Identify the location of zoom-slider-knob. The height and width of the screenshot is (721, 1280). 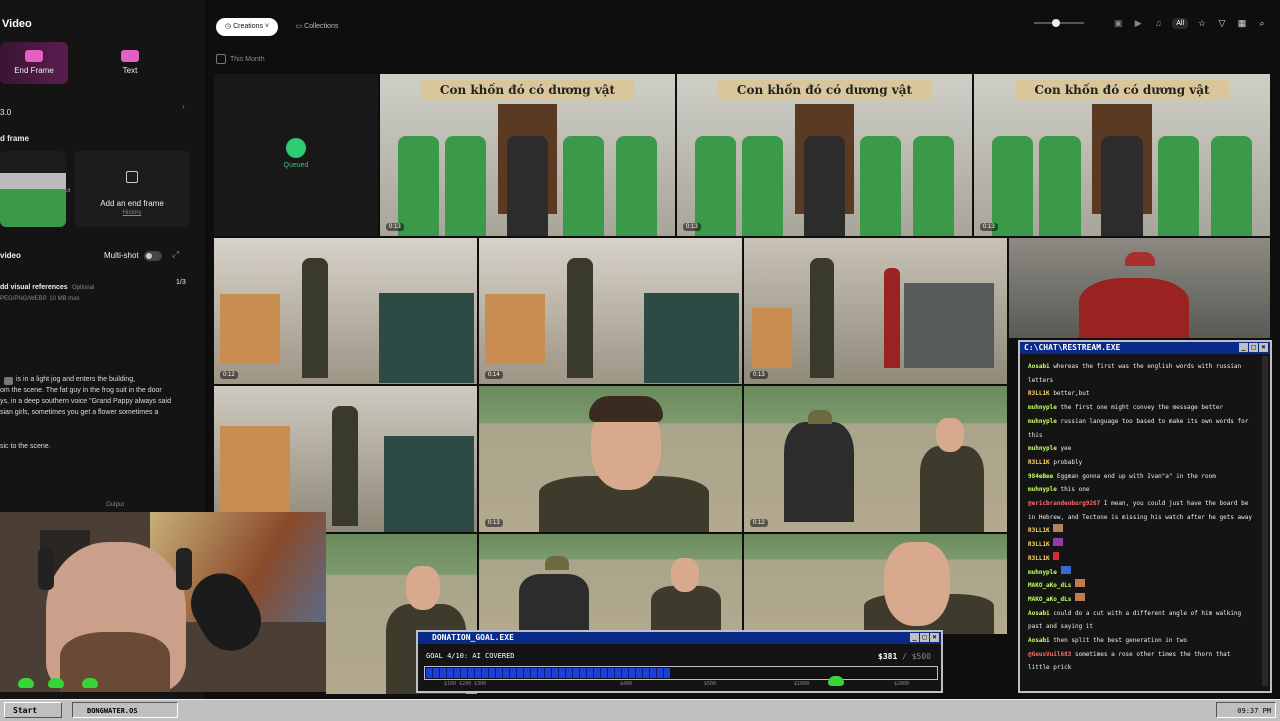
(1056, 23).